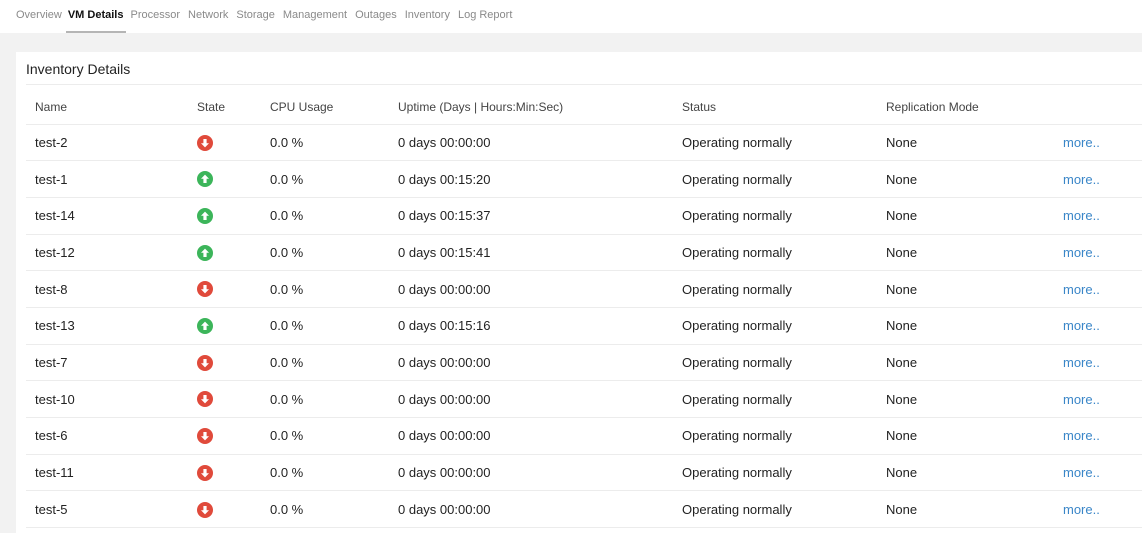 The width and height of the screenshot is (1142, 533). I want to click on tab-overview: Overview, so click(41, 12).